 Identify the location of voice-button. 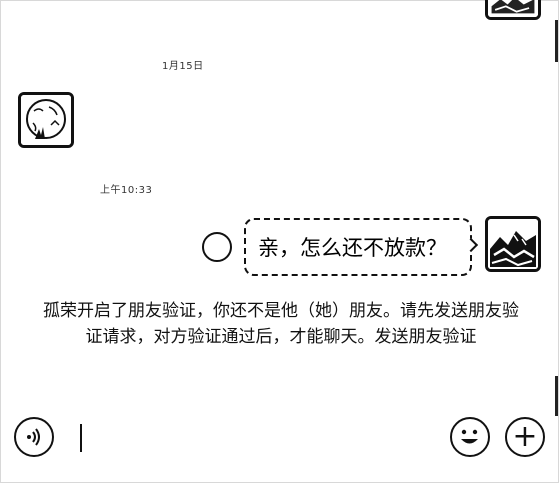
(34, 437).